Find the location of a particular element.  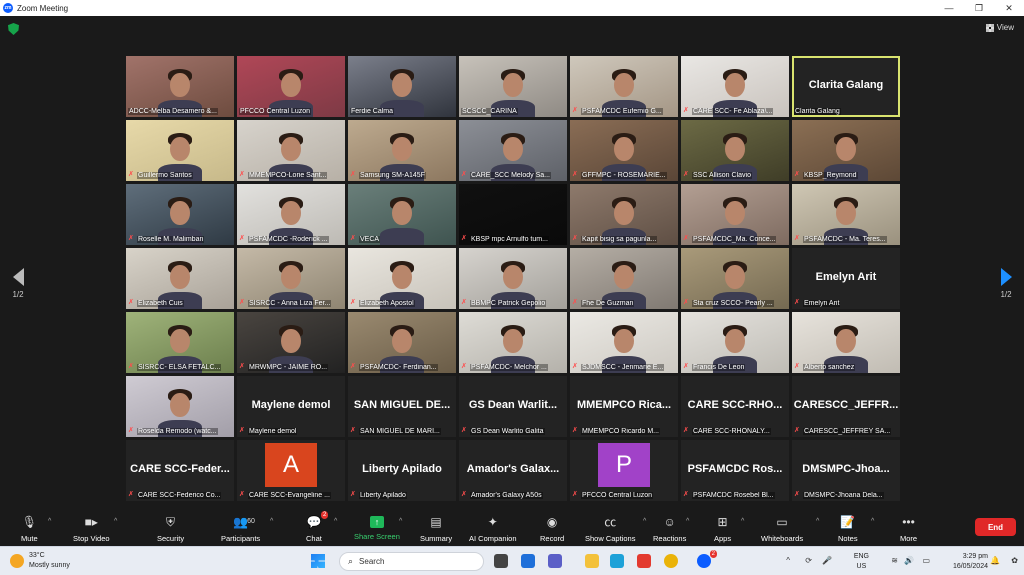

maximize-button: ❐ is located at coordinates (979, 8).